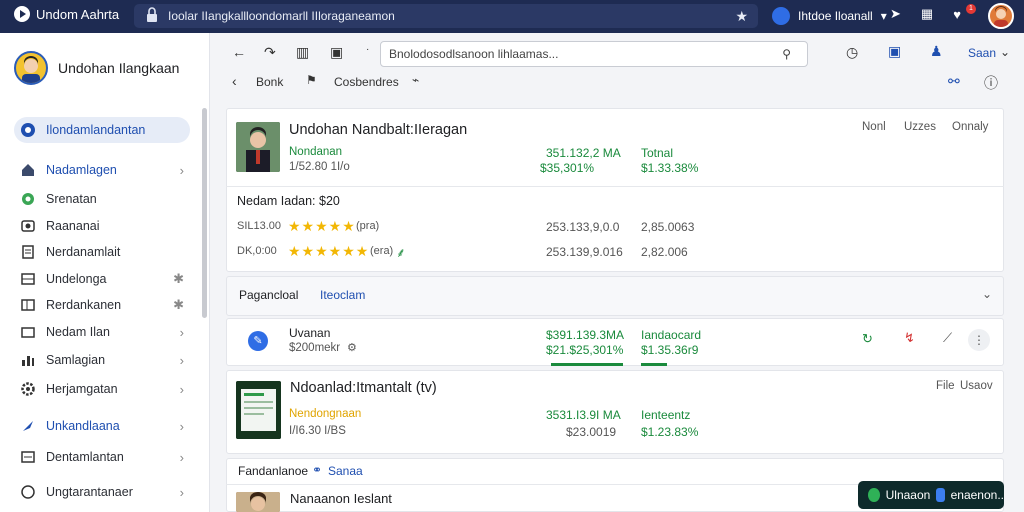  Describe the element at coordinates (584, 252) in the screenshot. I see `rating-row-2-value: 253.139,9.016` at that location.